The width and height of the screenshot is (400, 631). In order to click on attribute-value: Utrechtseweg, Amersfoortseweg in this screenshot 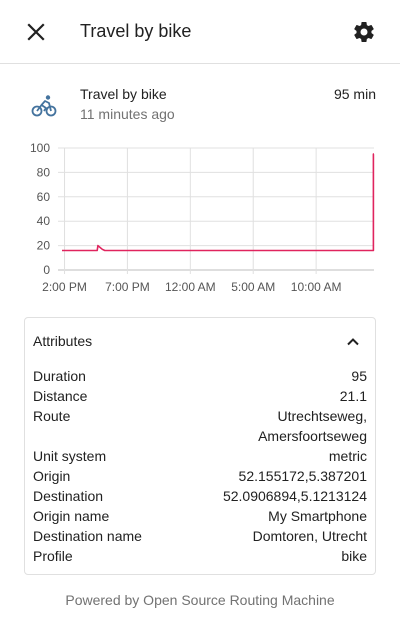, I will do `click(312, 426)`.